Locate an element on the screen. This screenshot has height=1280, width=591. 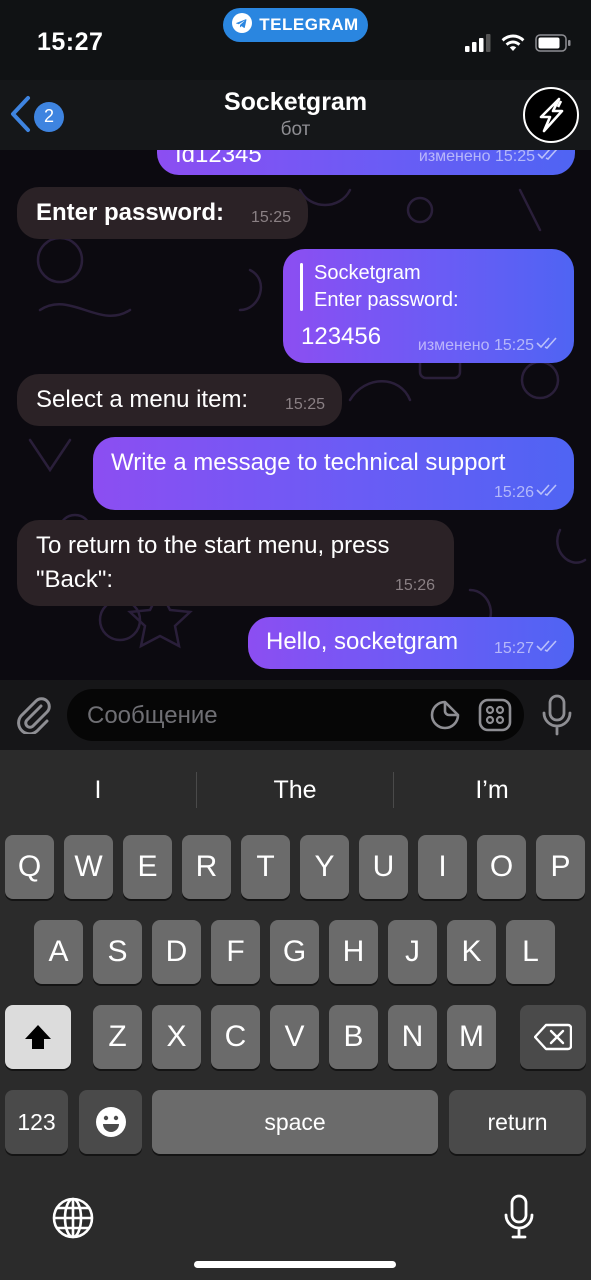
app-pill-label: TELEGRAM is located at coordinates (309, 24).